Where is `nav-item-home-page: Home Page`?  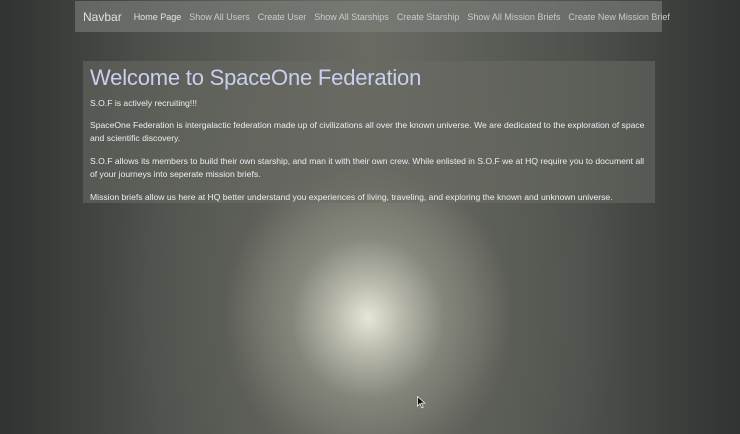
nav-item-home-page: Home Page is located at coordinates (158, 17).